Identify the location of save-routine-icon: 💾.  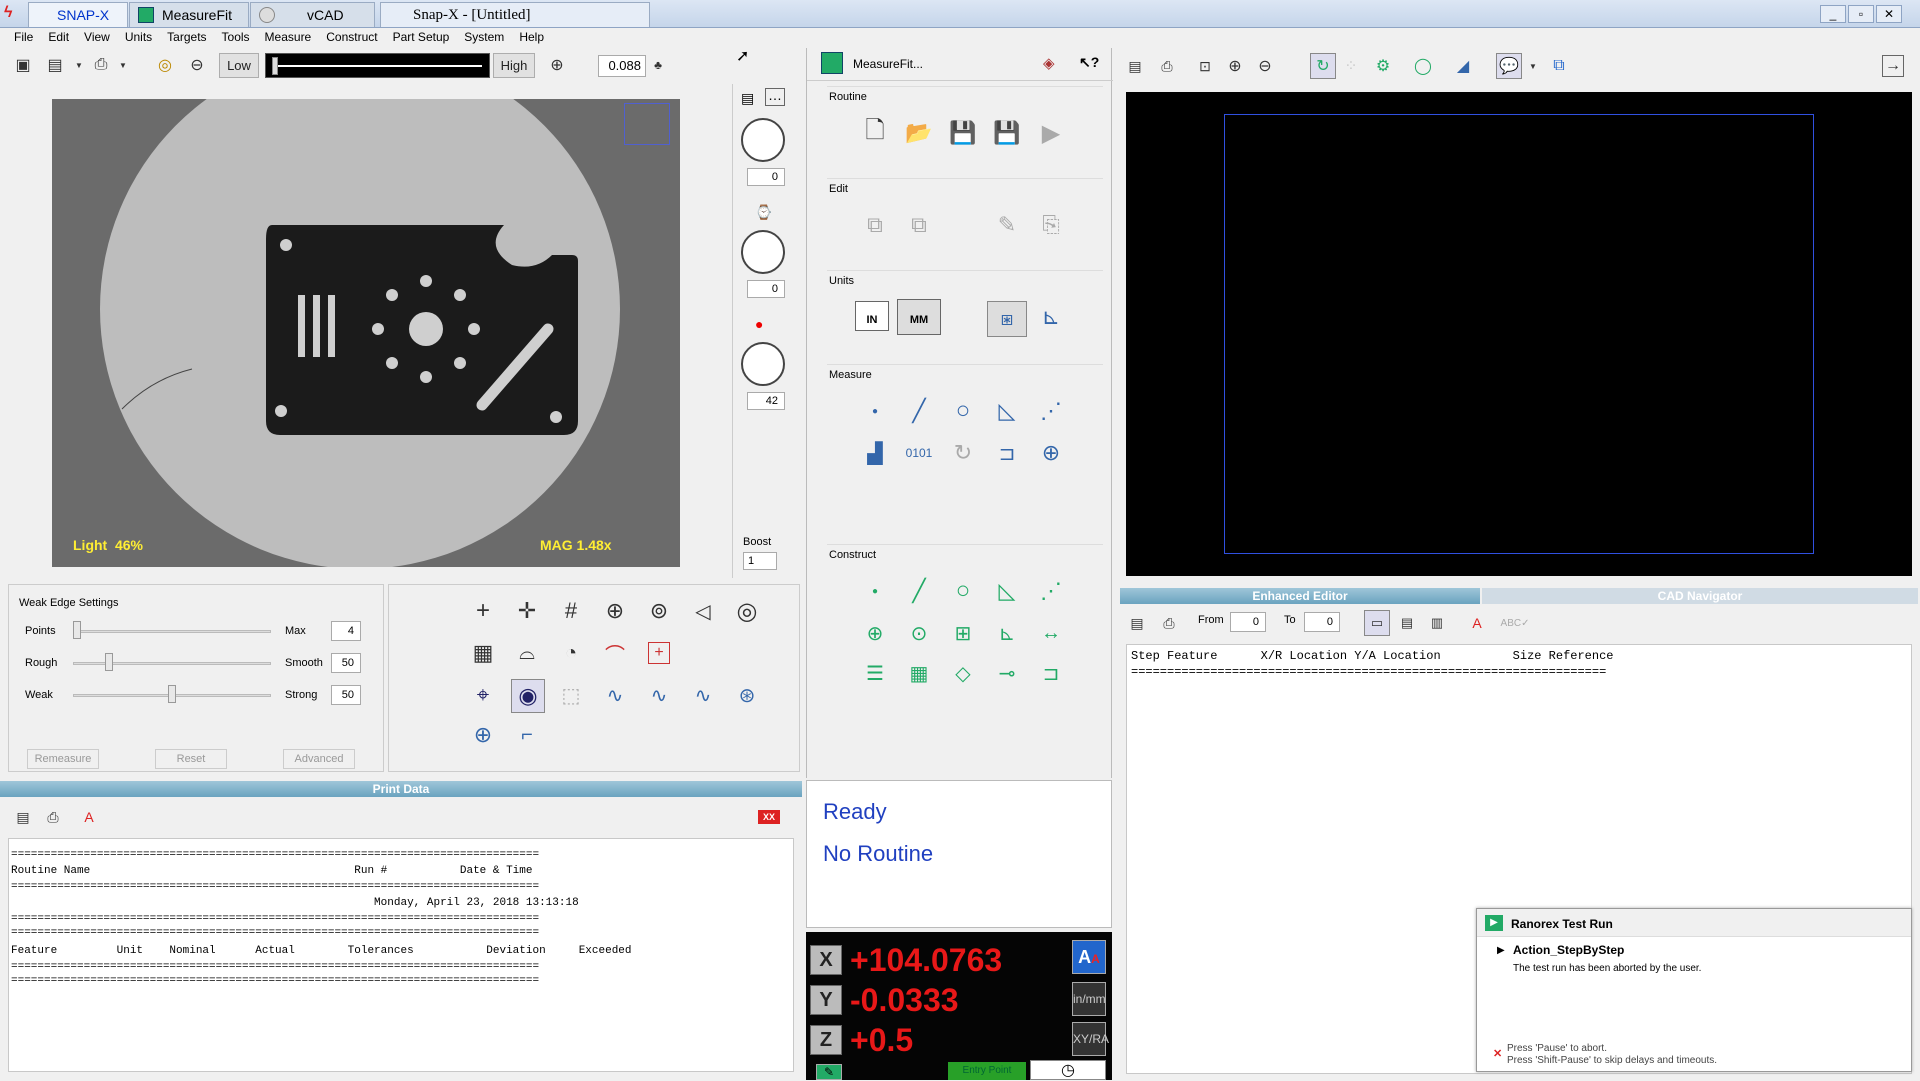
(963, 133).